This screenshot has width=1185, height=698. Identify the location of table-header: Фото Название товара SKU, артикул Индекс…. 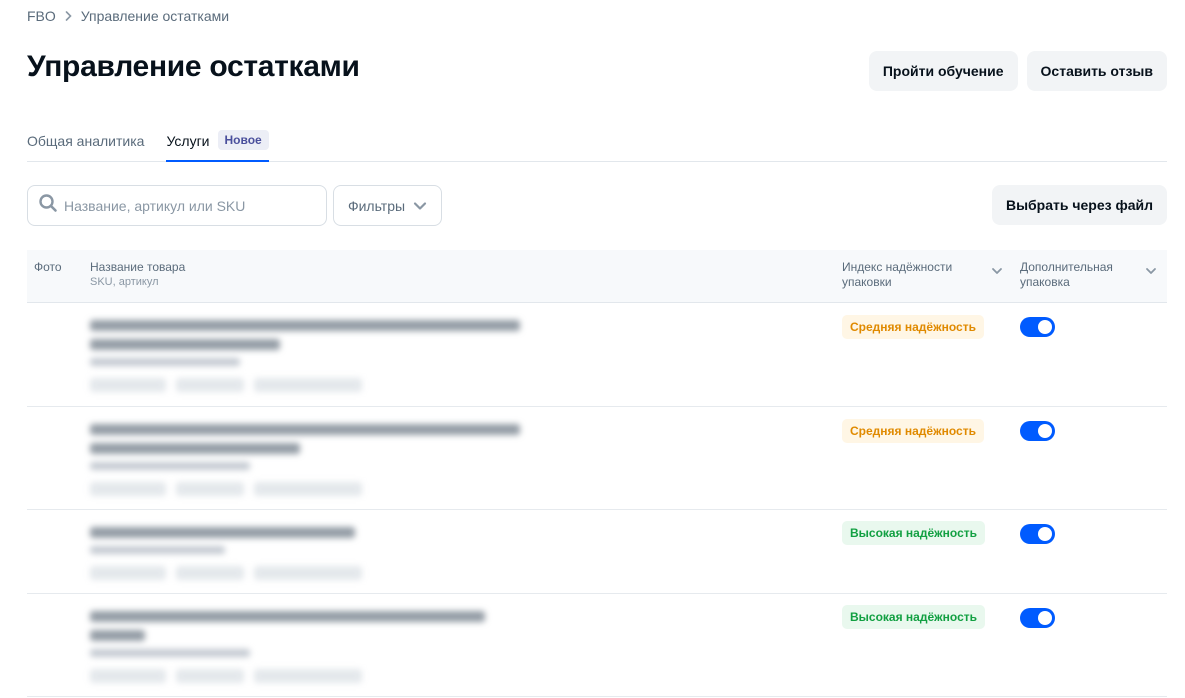
(597, 276).